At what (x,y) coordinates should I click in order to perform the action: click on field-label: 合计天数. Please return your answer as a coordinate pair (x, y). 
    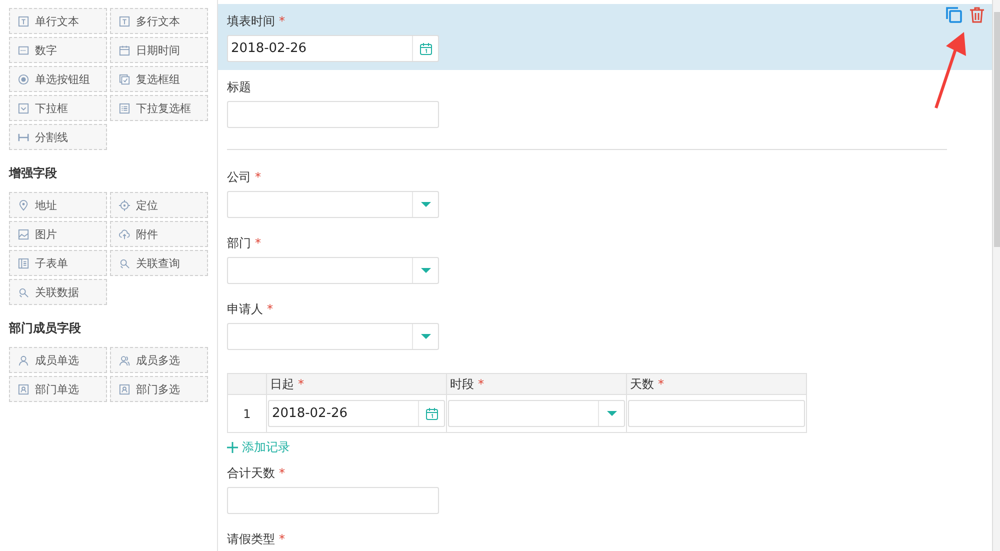
    Looking at the image, I should click on (251, 473).